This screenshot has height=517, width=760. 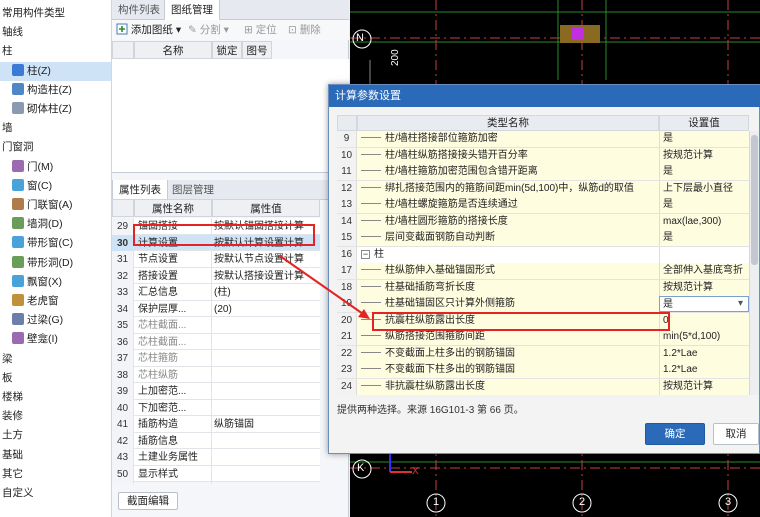 What do you see at coordinates (675, 434) in the screenshot?
I see `ok-button: 确定` at bounding box center [675, 434].